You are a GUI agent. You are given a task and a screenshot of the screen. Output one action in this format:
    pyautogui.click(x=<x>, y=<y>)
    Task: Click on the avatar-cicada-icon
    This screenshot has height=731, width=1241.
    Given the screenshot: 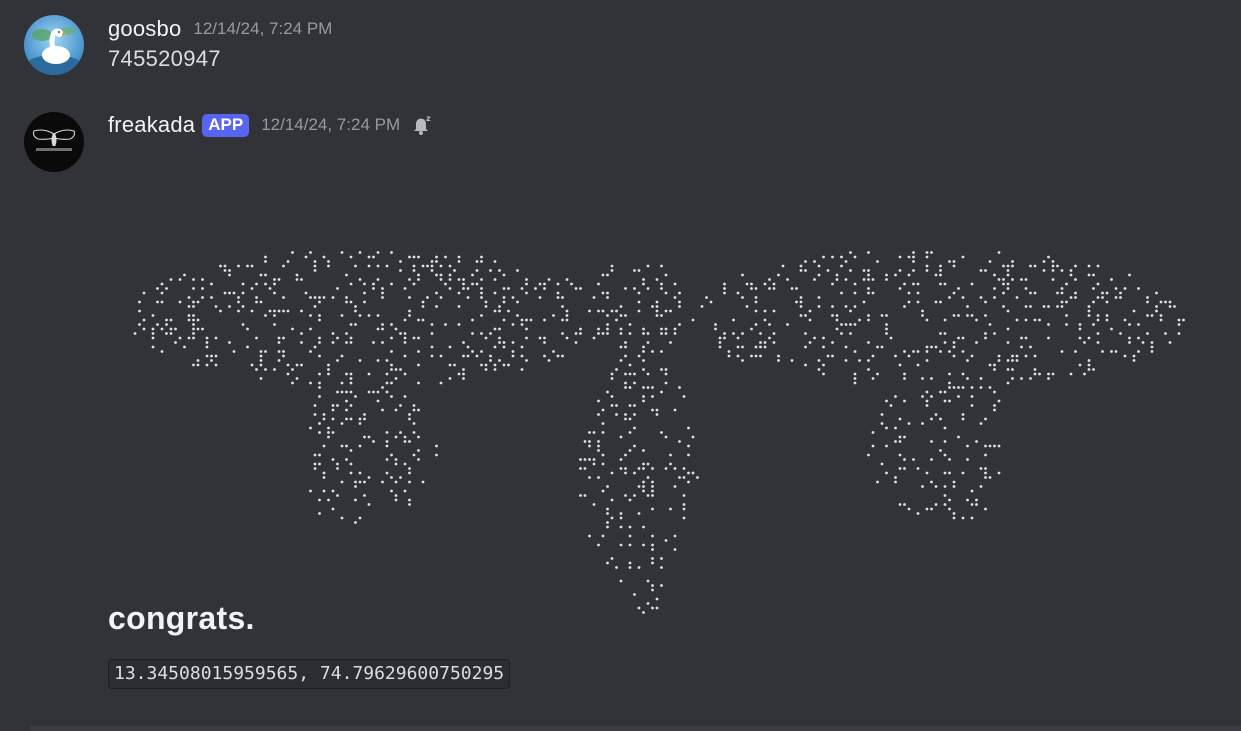 What is the action you would take?
    pyautogui.click(x=54, y=142)
    